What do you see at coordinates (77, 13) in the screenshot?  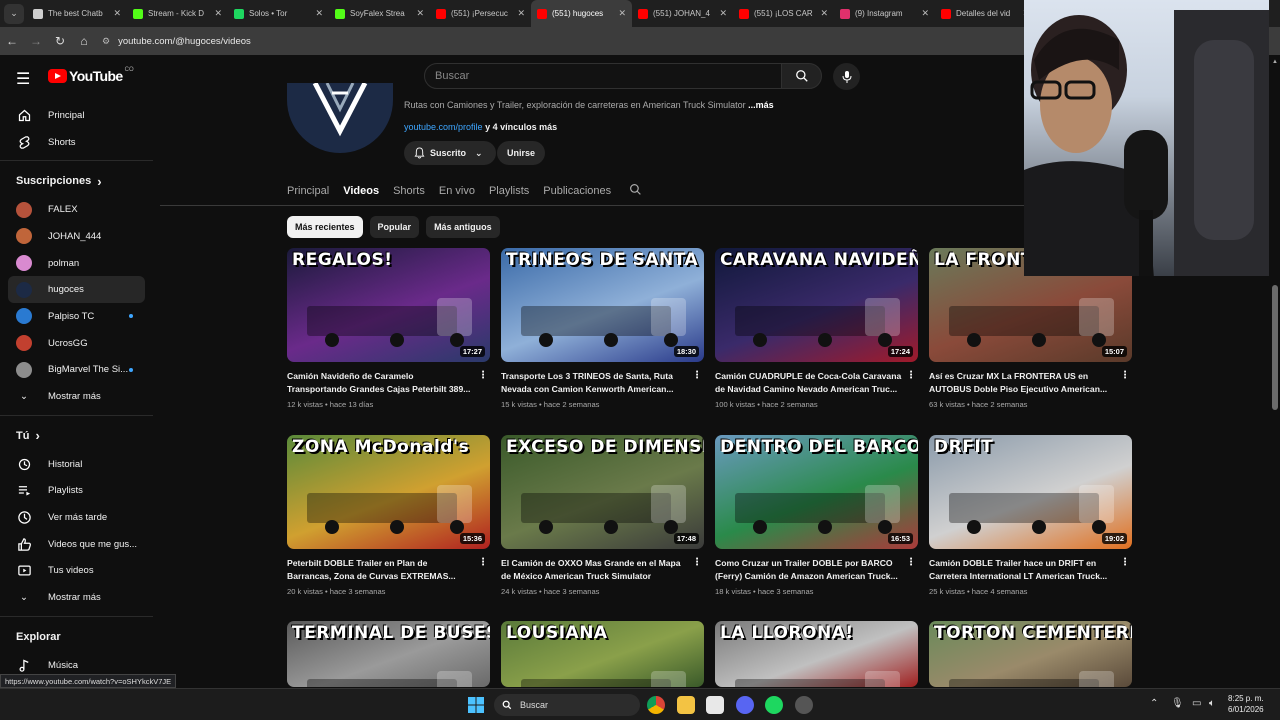 I see `browser-tab: The best Chatb ✕` at bounding box center [77, 13].